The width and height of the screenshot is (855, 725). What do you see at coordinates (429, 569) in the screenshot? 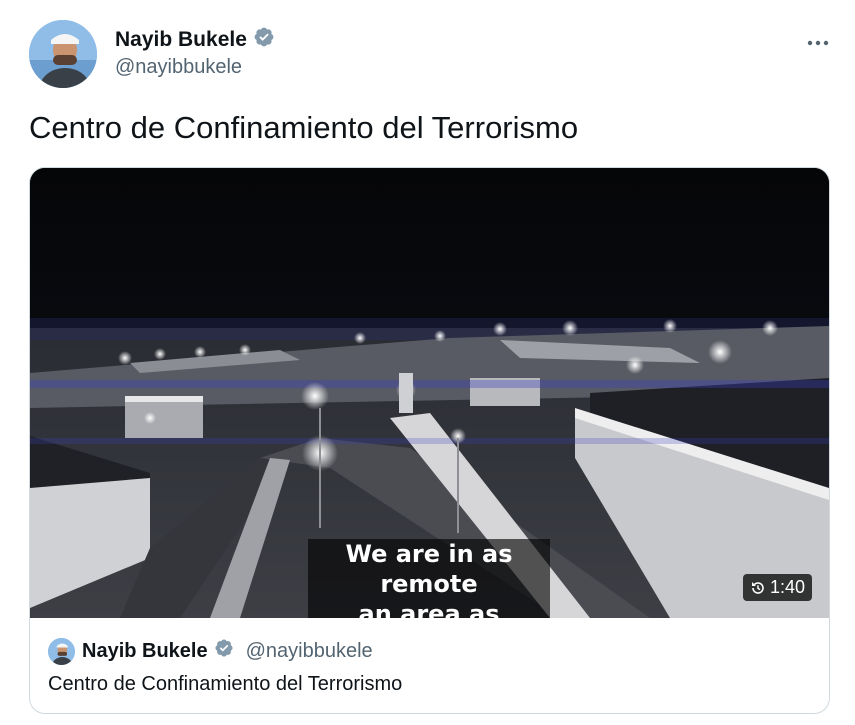
I see `caption-line-1: We are in as remote` at bounding box center [429, 569].